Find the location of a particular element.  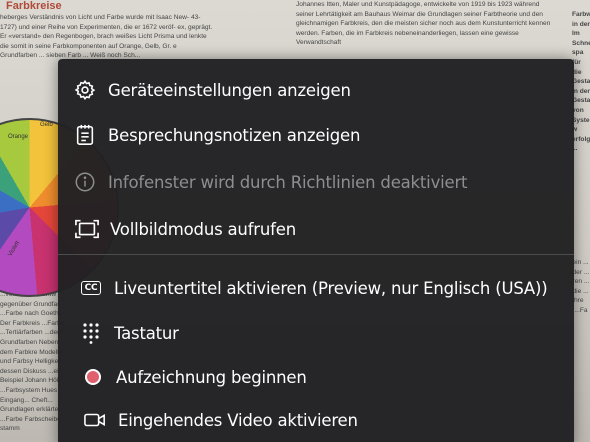

record-icon is located at coordinates (93, 377).